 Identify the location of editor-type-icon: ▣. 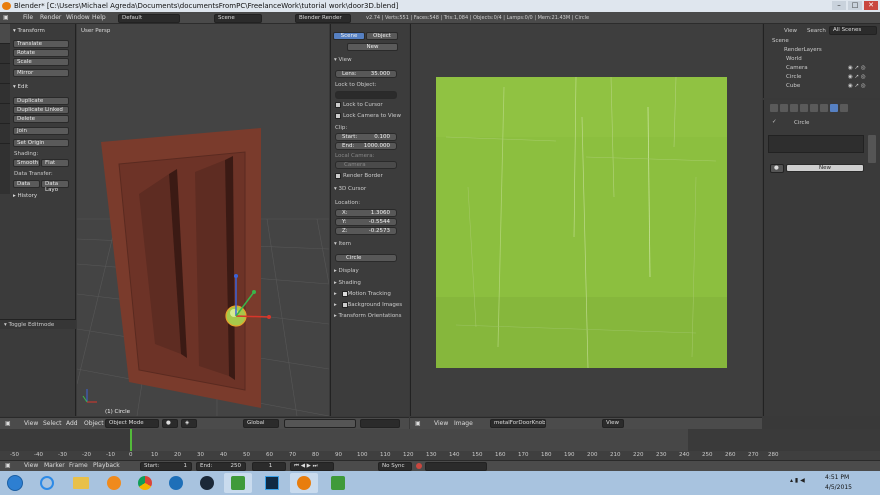
(6, 18).